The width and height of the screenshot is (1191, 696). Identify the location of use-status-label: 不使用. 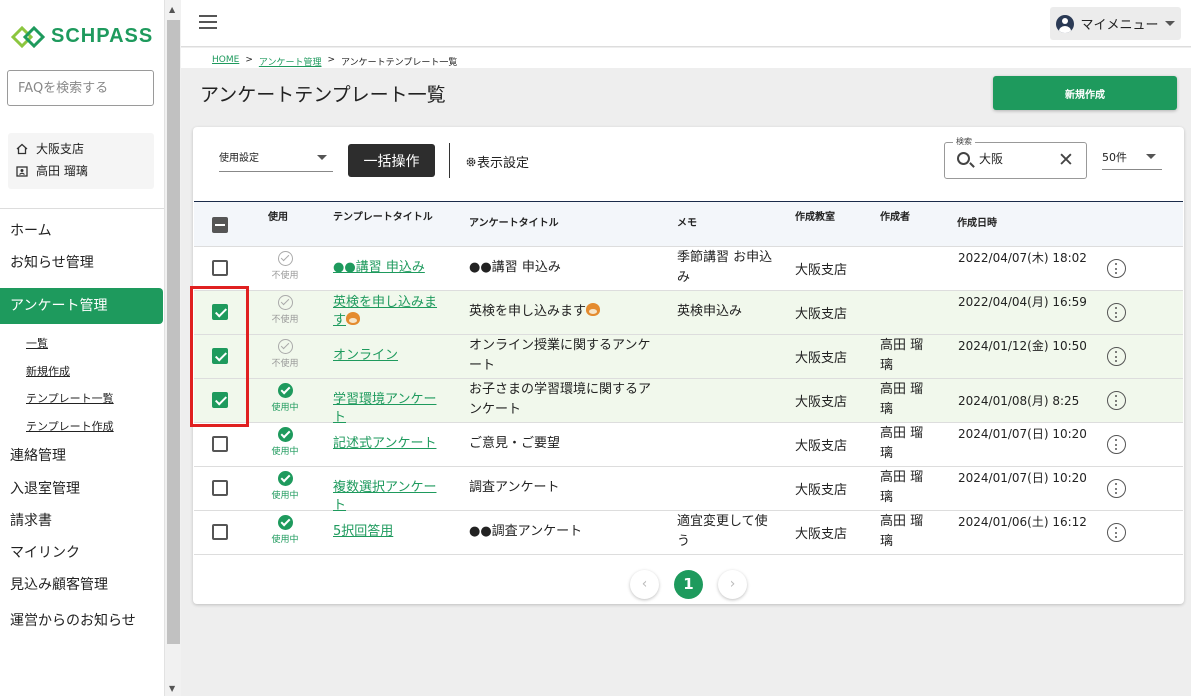
(285, 364).